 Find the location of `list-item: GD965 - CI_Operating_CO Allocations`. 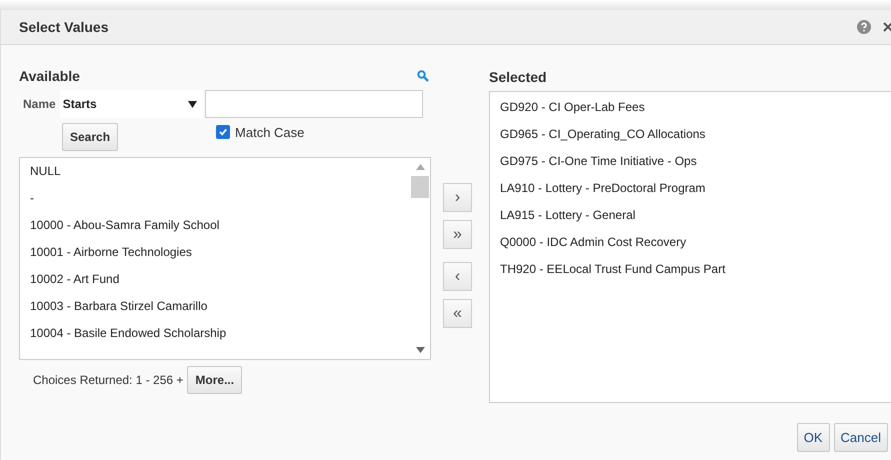

list-item: GD965 - CI_Operating_CO Allocations is located at coordinates (603, 141).